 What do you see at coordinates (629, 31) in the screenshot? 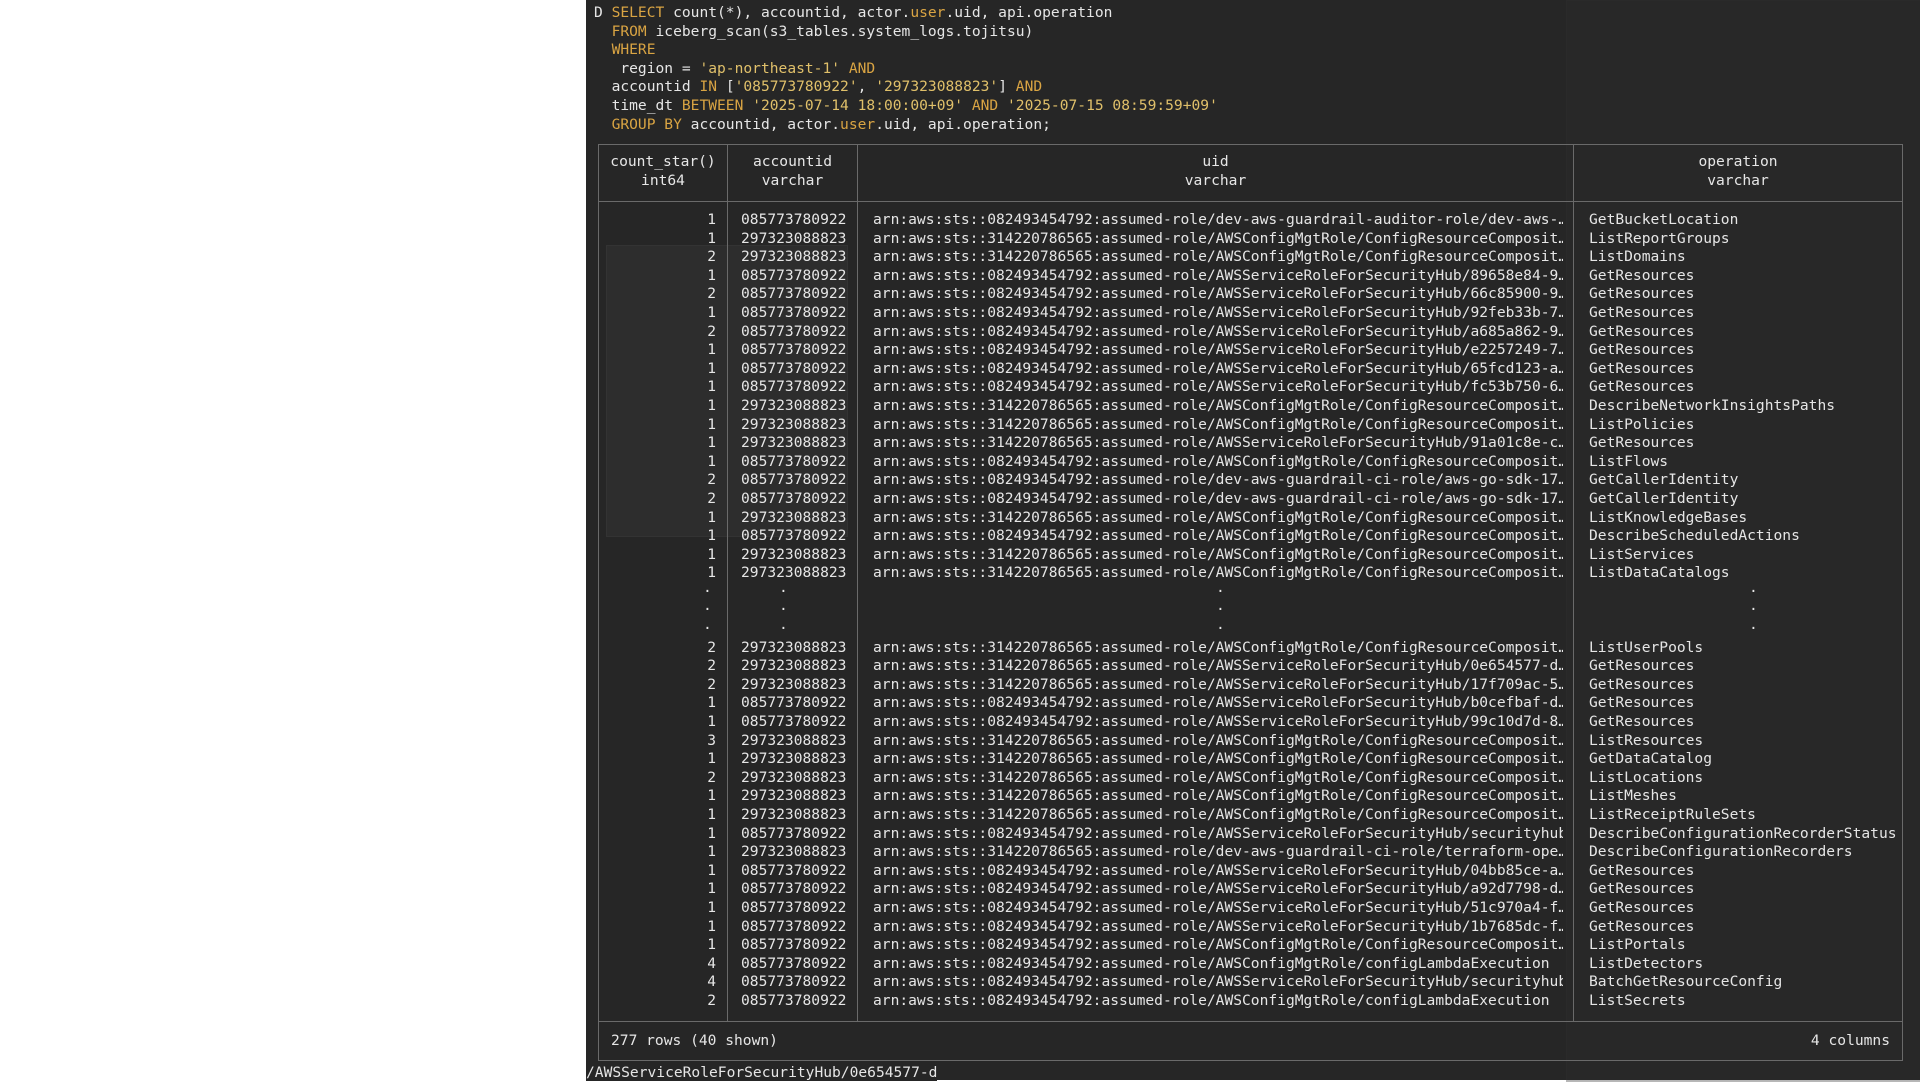
I see `query-token: FROM` at bounding box center [629, 31].